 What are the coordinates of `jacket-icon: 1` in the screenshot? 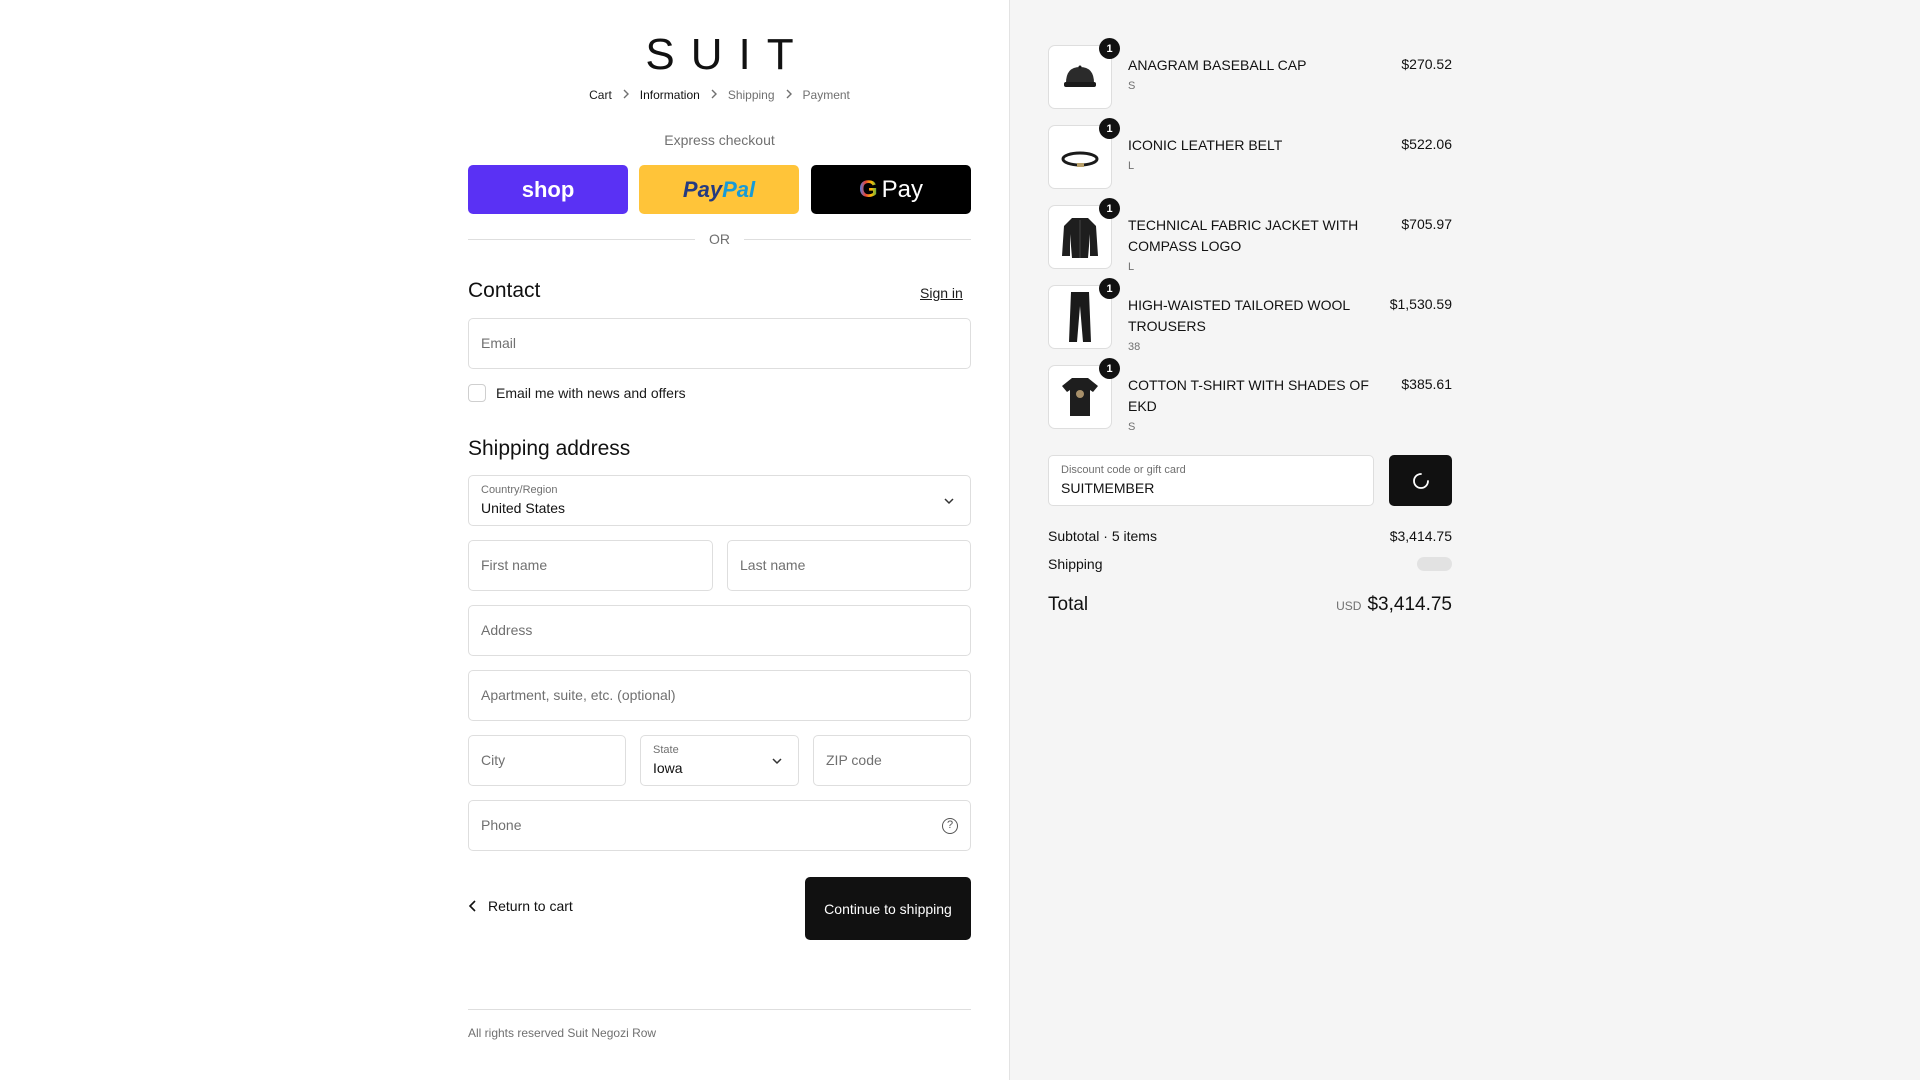 It's located at (1084, 233).